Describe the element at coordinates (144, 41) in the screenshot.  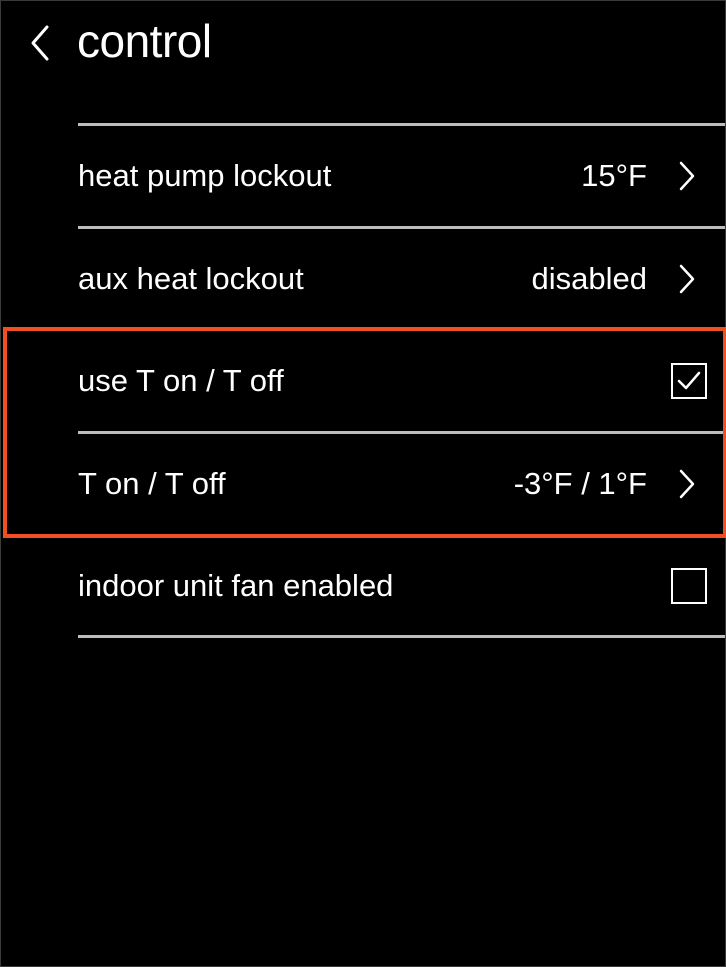
I see `page-title: control` at that location.